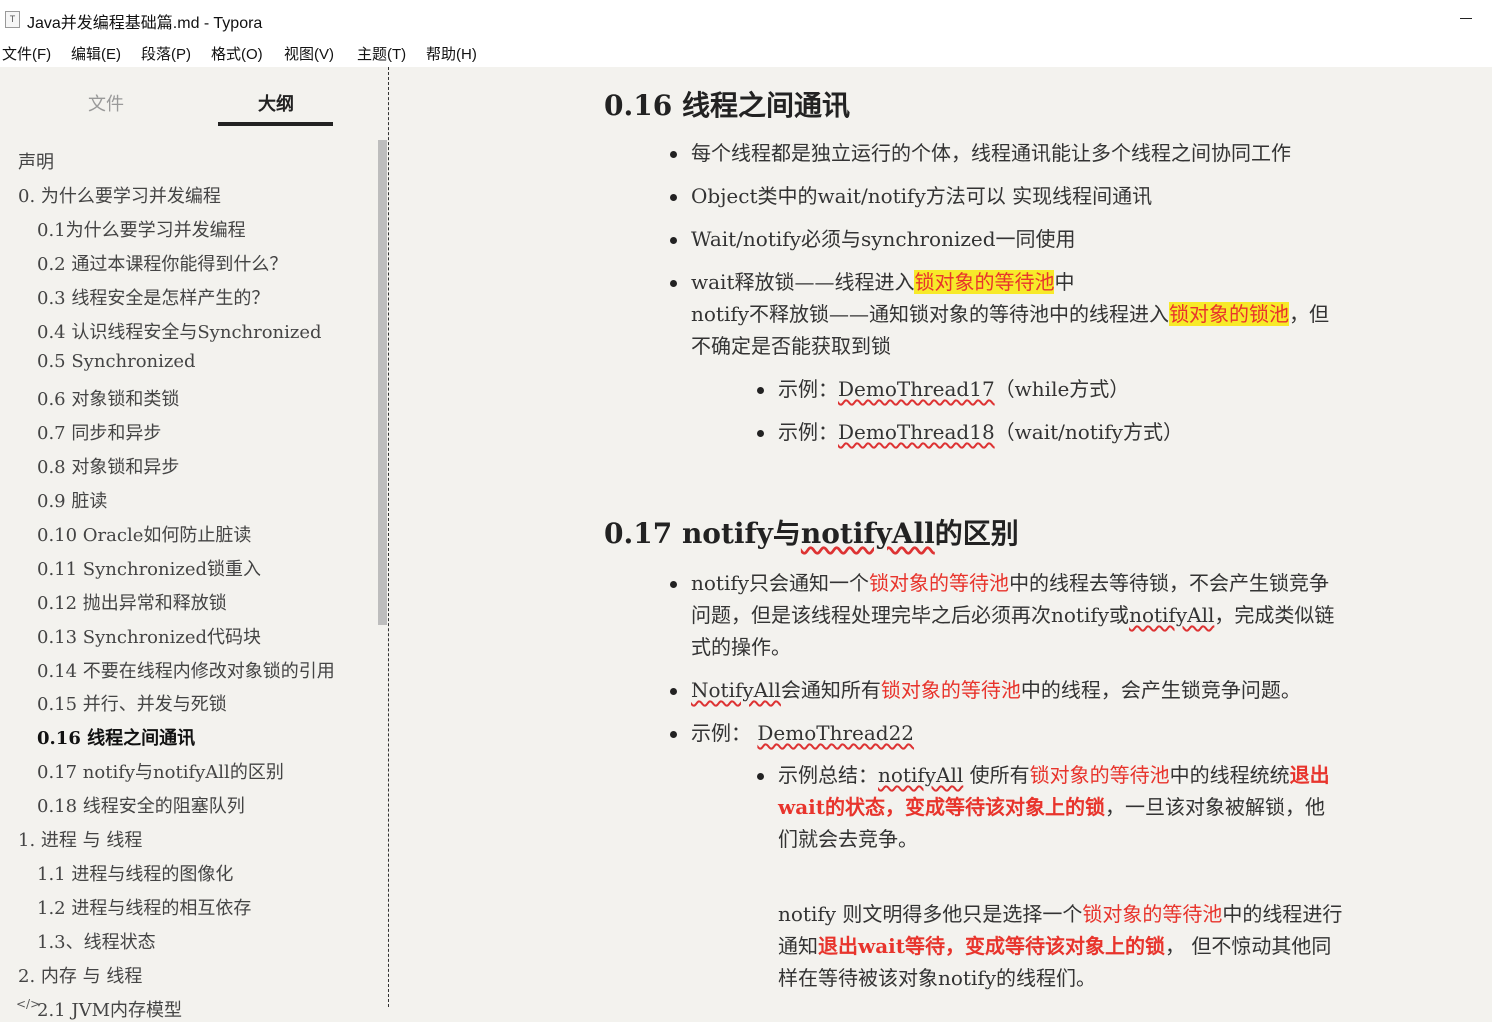  Describe the element at coordinates (1248, 946) in the screenshot. I see `text: ， 但不惊动其他同` at that location.